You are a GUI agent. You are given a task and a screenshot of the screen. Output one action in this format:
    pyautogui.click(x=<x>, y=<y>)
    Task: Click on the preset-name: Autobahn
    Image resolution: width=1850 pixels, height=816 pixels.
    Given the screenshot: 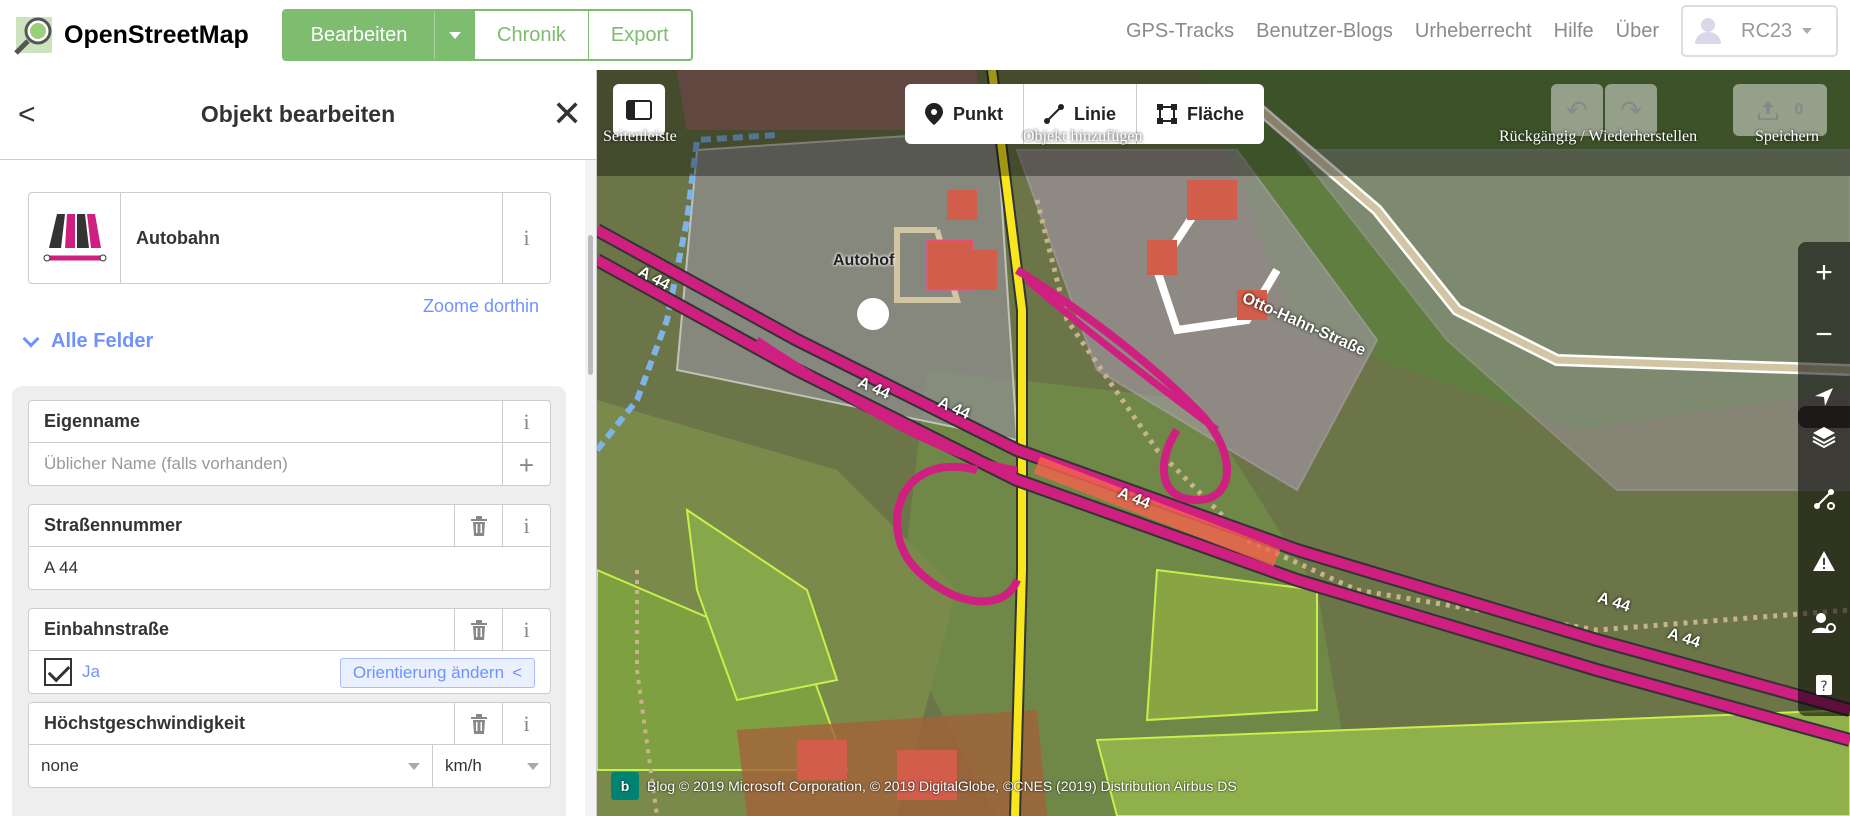 What is the action you would take?
    pyautogui.click(x=178, y=237)
    